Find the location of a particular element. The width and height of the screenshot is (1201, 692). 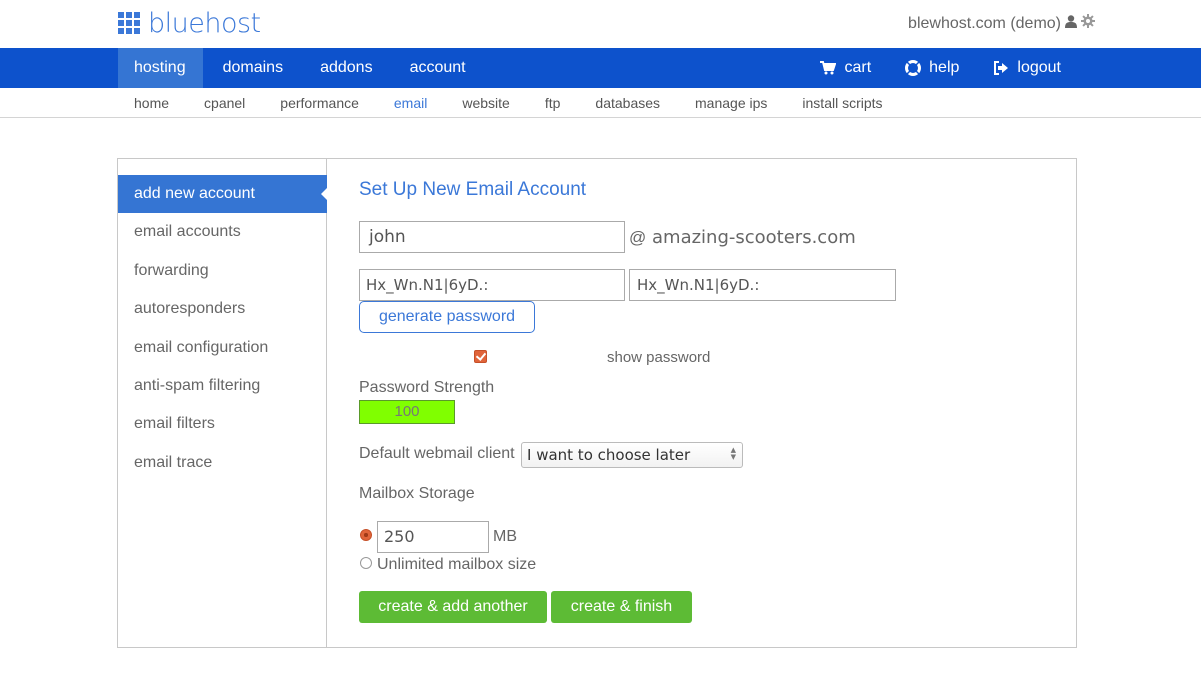

show-password-label: show password is located at coordinates (659, 357).